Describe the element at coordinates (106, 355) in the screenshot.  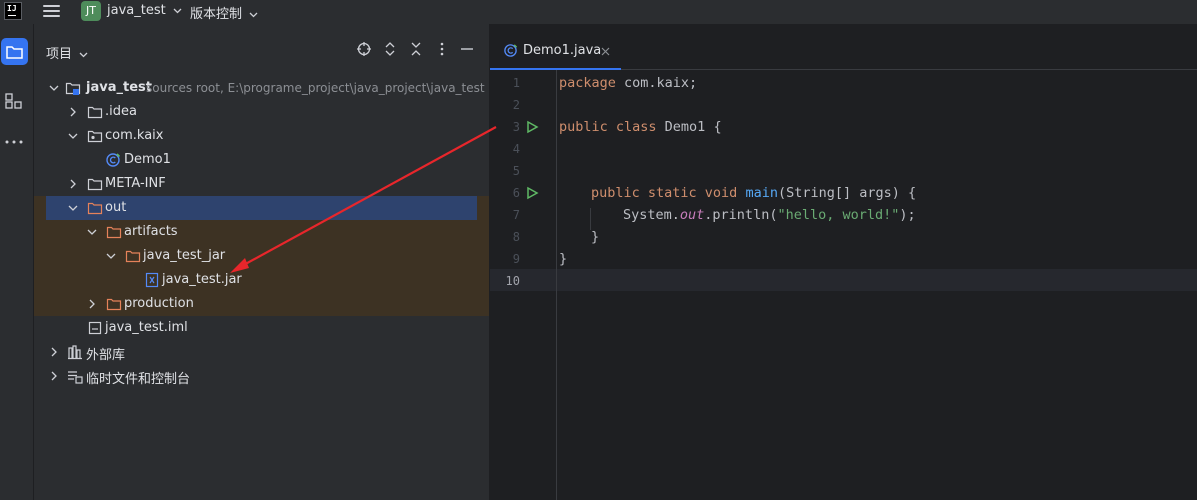
I see `tree-item-label: 外部库` at that location.